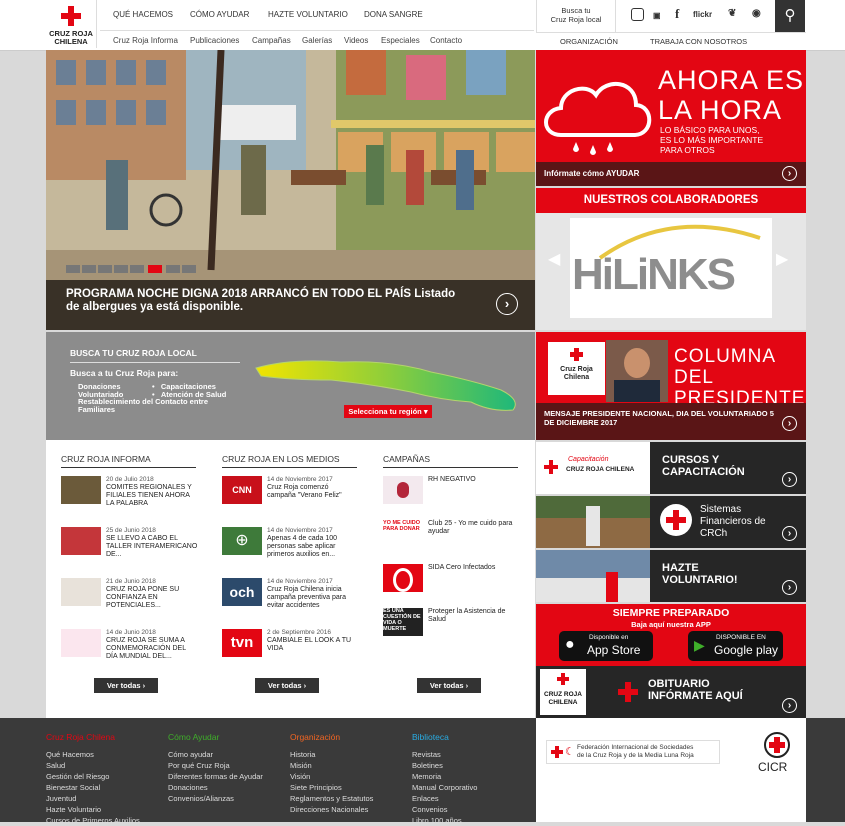  What do you see at coordinates (215, 776) in the screenshot?
I see `footer-link: Diferentes formas de Ayudar` at bounding box center [215, 776].